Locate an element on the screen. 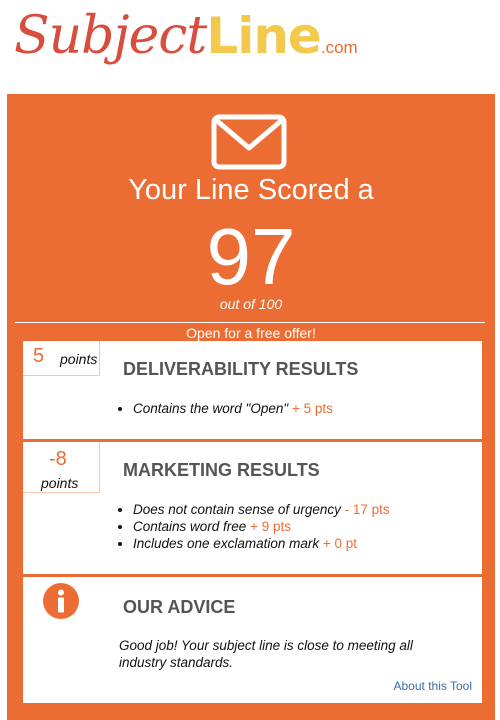  points-delta: + 0 pt is located at coordinates (340, 543).